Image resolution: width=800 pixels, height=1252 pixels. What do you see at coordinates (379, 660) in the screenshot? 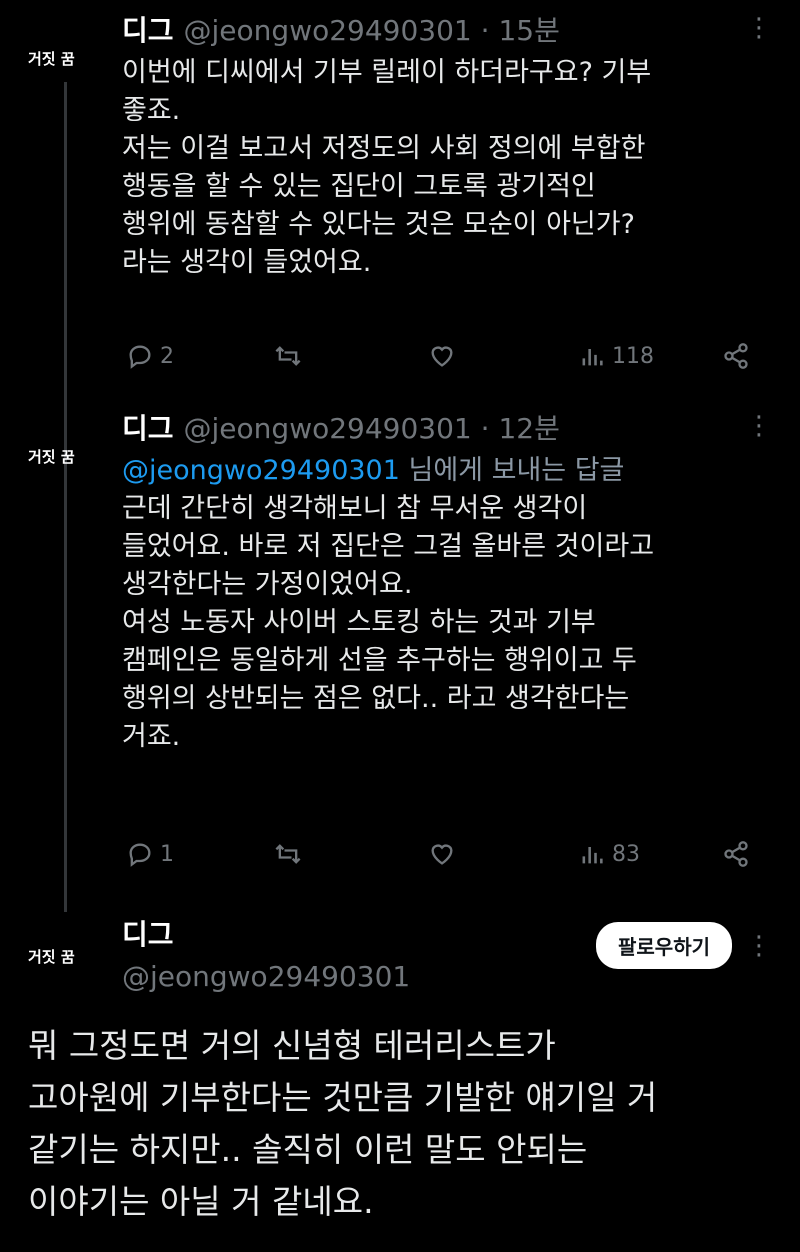
I see `tweet-line: 캠페인은 동일하게 선을 추구하는 행위이고 두` at bounding box center [379, 660].